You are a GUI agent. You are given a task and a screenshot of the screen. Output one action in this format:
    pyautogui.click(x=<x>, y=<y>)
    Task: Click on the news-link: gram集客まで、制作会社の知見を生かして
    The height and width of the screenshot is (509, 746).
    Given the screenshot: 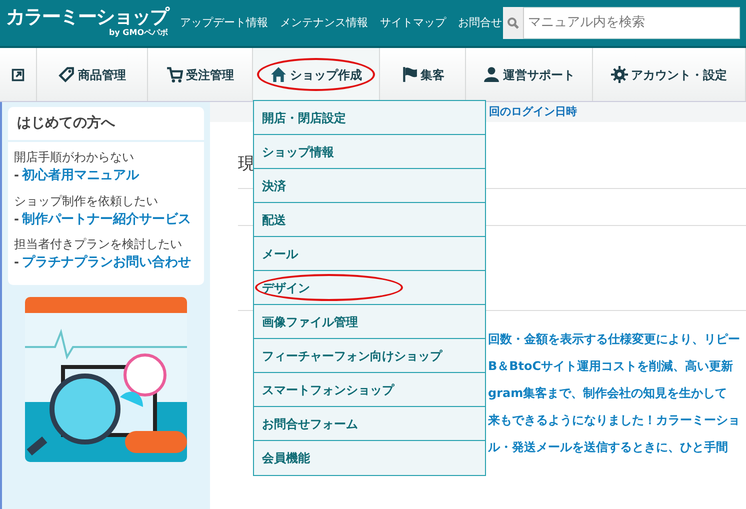 What is the action you would take?
    pyautogui.click(x=608, y=393)
    